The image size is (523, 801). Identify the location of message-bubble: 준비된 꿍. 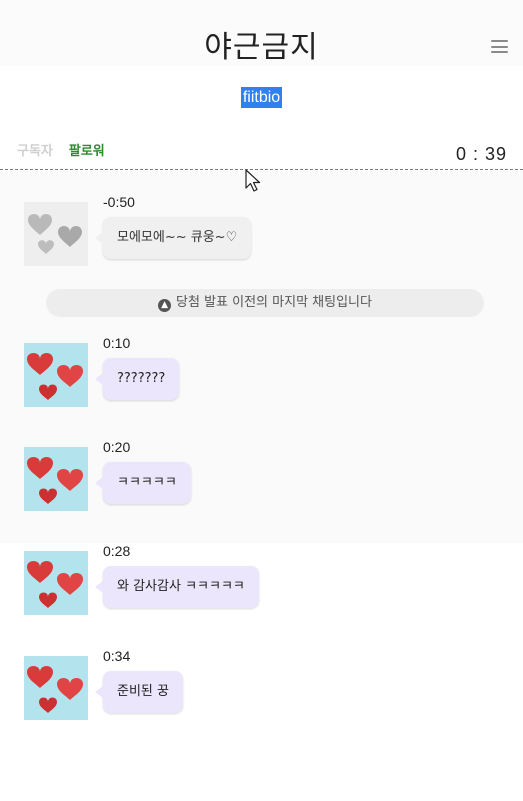
(139, 692).